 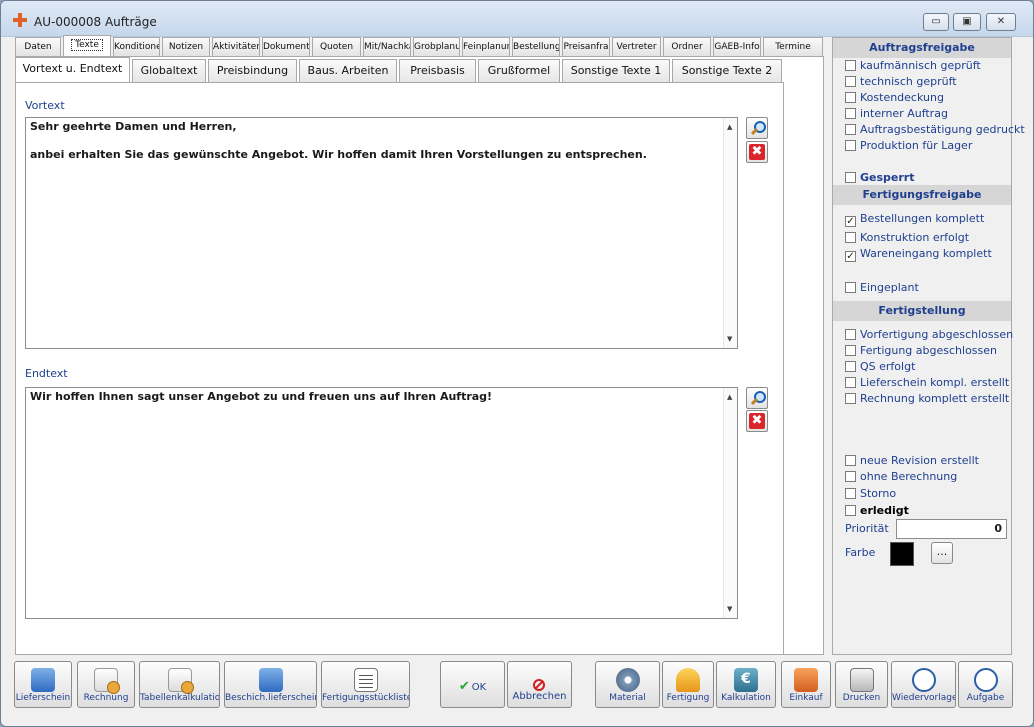 I want to click on checkbox-produktion-fuer-lager: Produktion für Lager, so click(x=908, y=146).